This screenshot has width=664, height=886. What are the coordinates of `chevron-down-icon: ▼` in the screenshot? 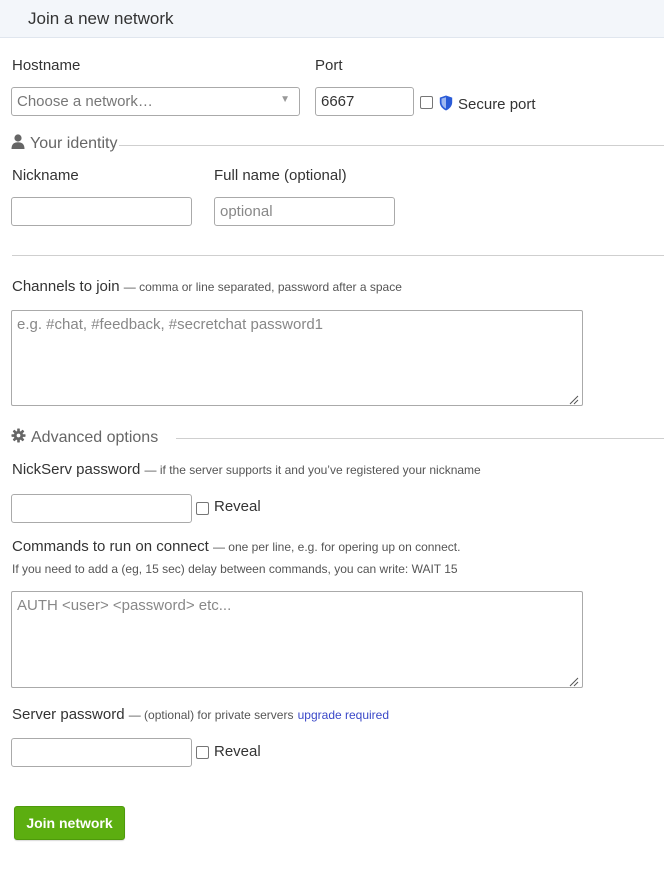 It's located at (285, 99).